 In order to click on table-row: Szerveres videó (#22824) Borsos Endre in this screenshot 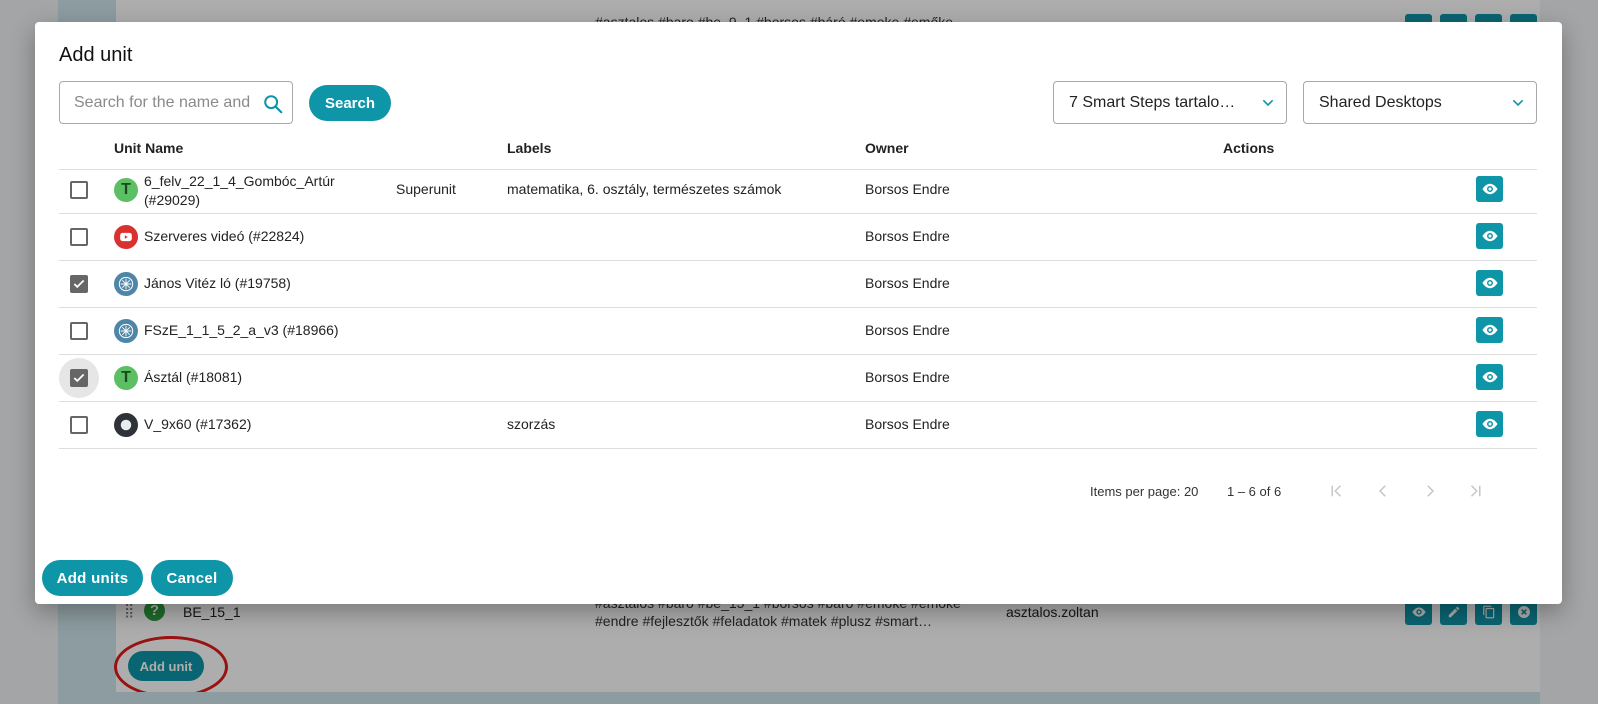, I will do `click(798, 237)`.